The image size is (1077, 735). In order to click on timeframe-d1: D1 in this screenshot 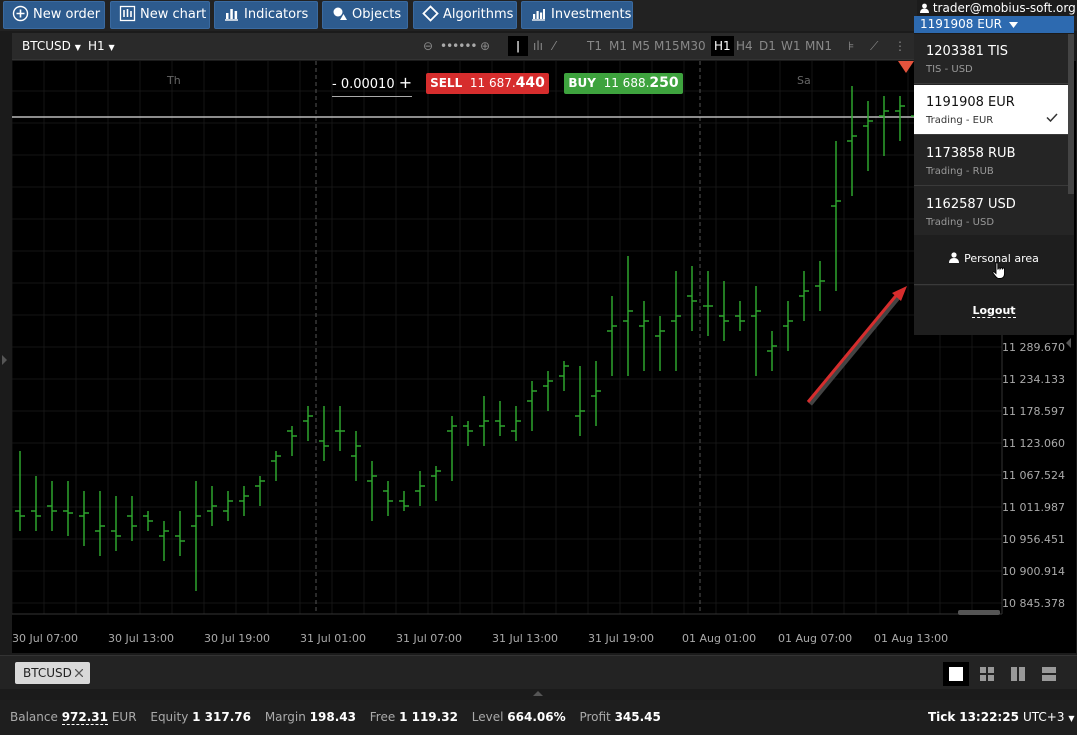, I will do `click(767, 46)`.